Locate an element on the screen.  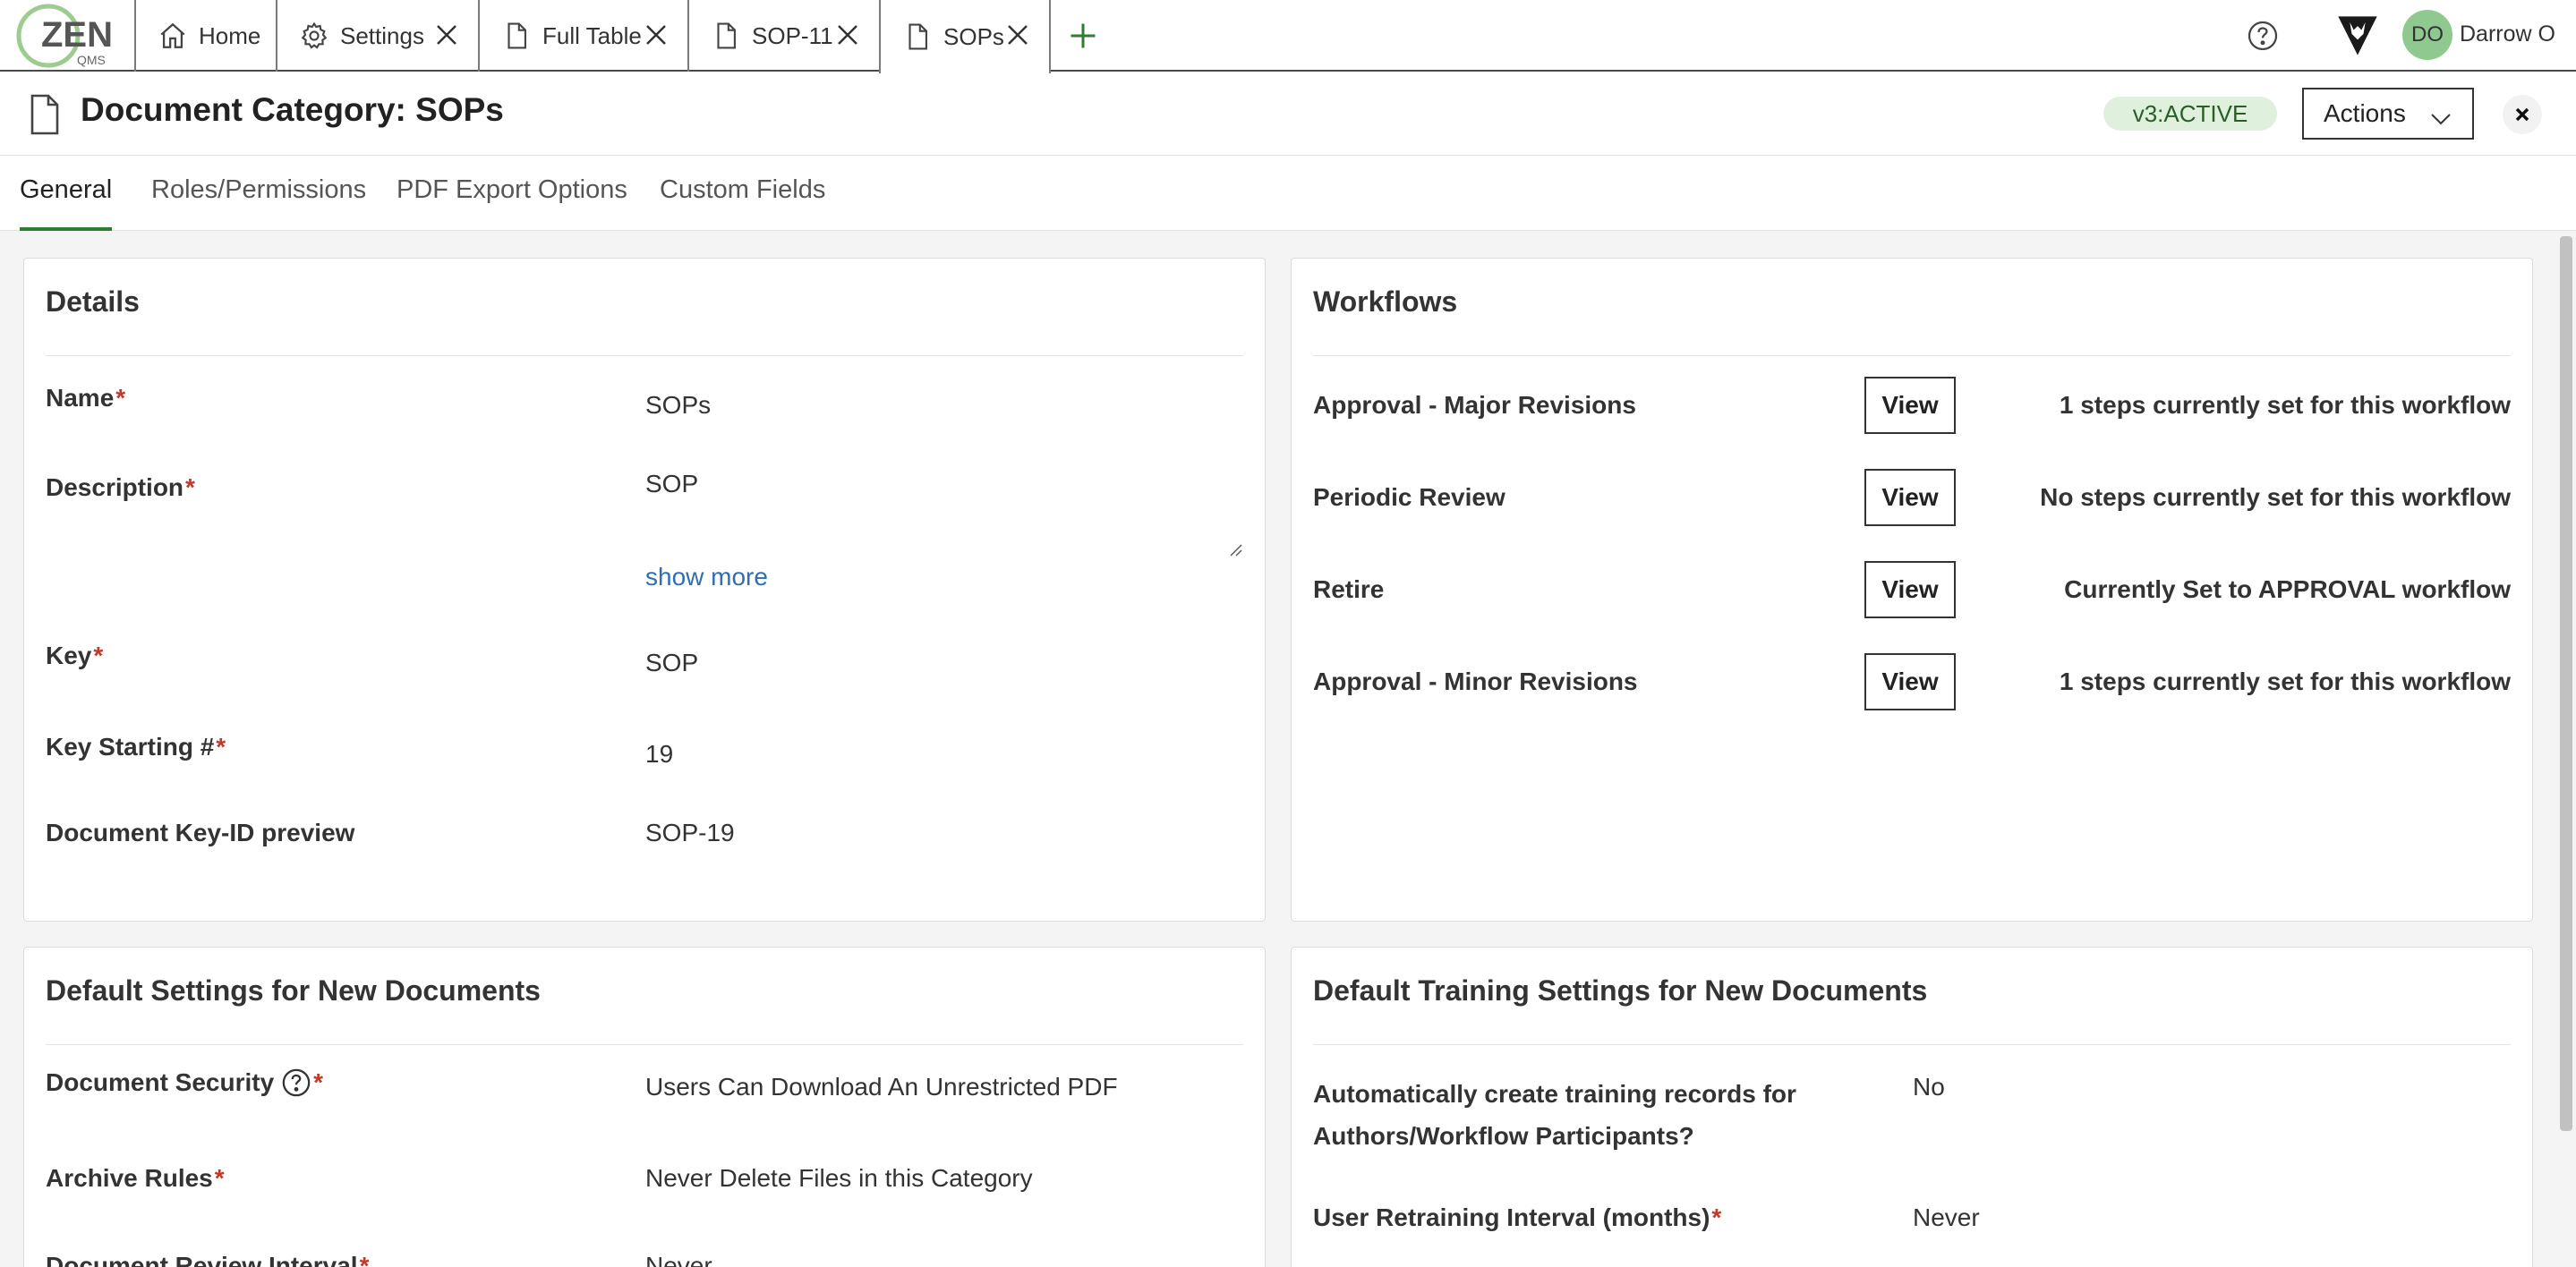
company-shield-icon is located at coordinates (2357, 36).